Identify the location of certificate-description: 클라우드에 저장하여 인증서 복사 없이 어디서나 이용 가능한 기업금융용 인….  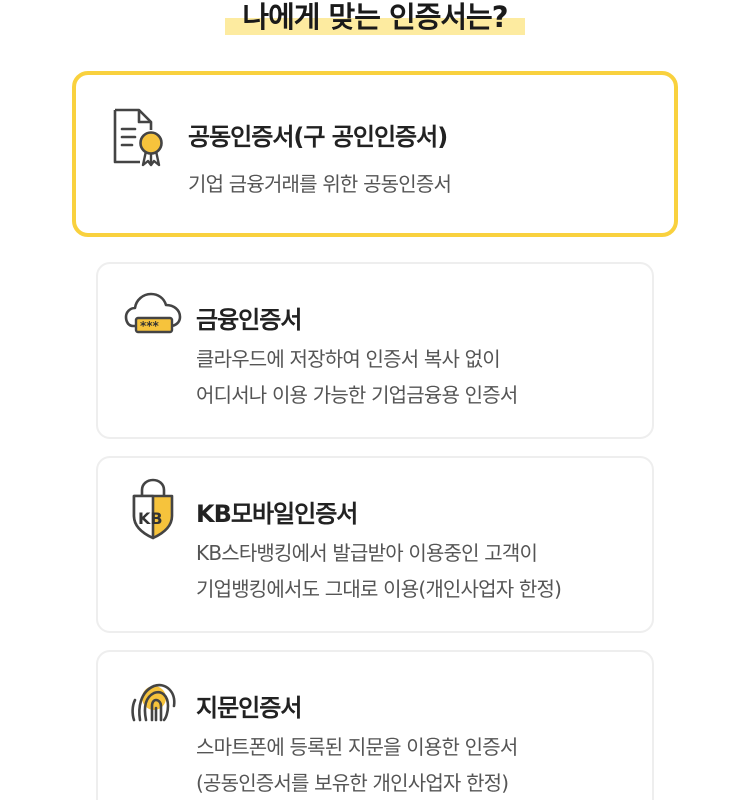
(357, 377).